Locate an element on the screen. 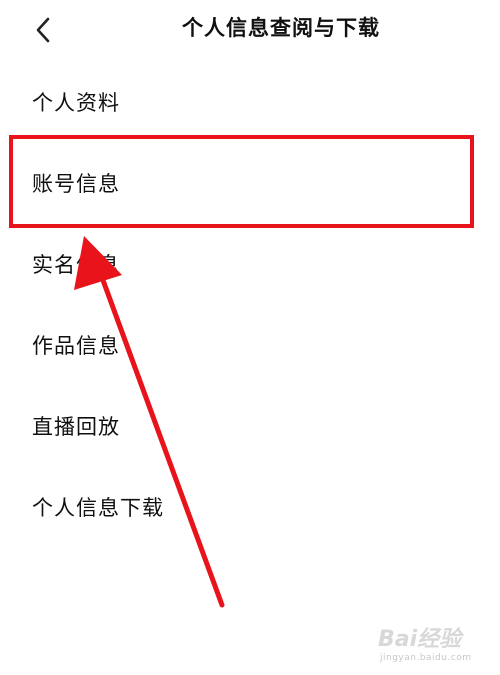 This screenshot has height=675, width=500. menu-item-account-info: 账号信息 is located at coordinates (240, 183).